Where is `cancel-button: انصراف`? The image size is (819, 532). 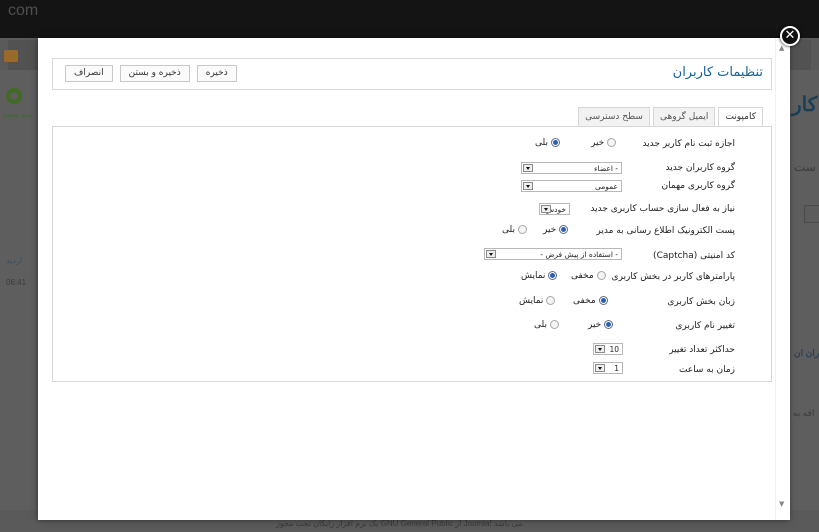
cancel-button: انصراف is located at coordinates (89, 73).